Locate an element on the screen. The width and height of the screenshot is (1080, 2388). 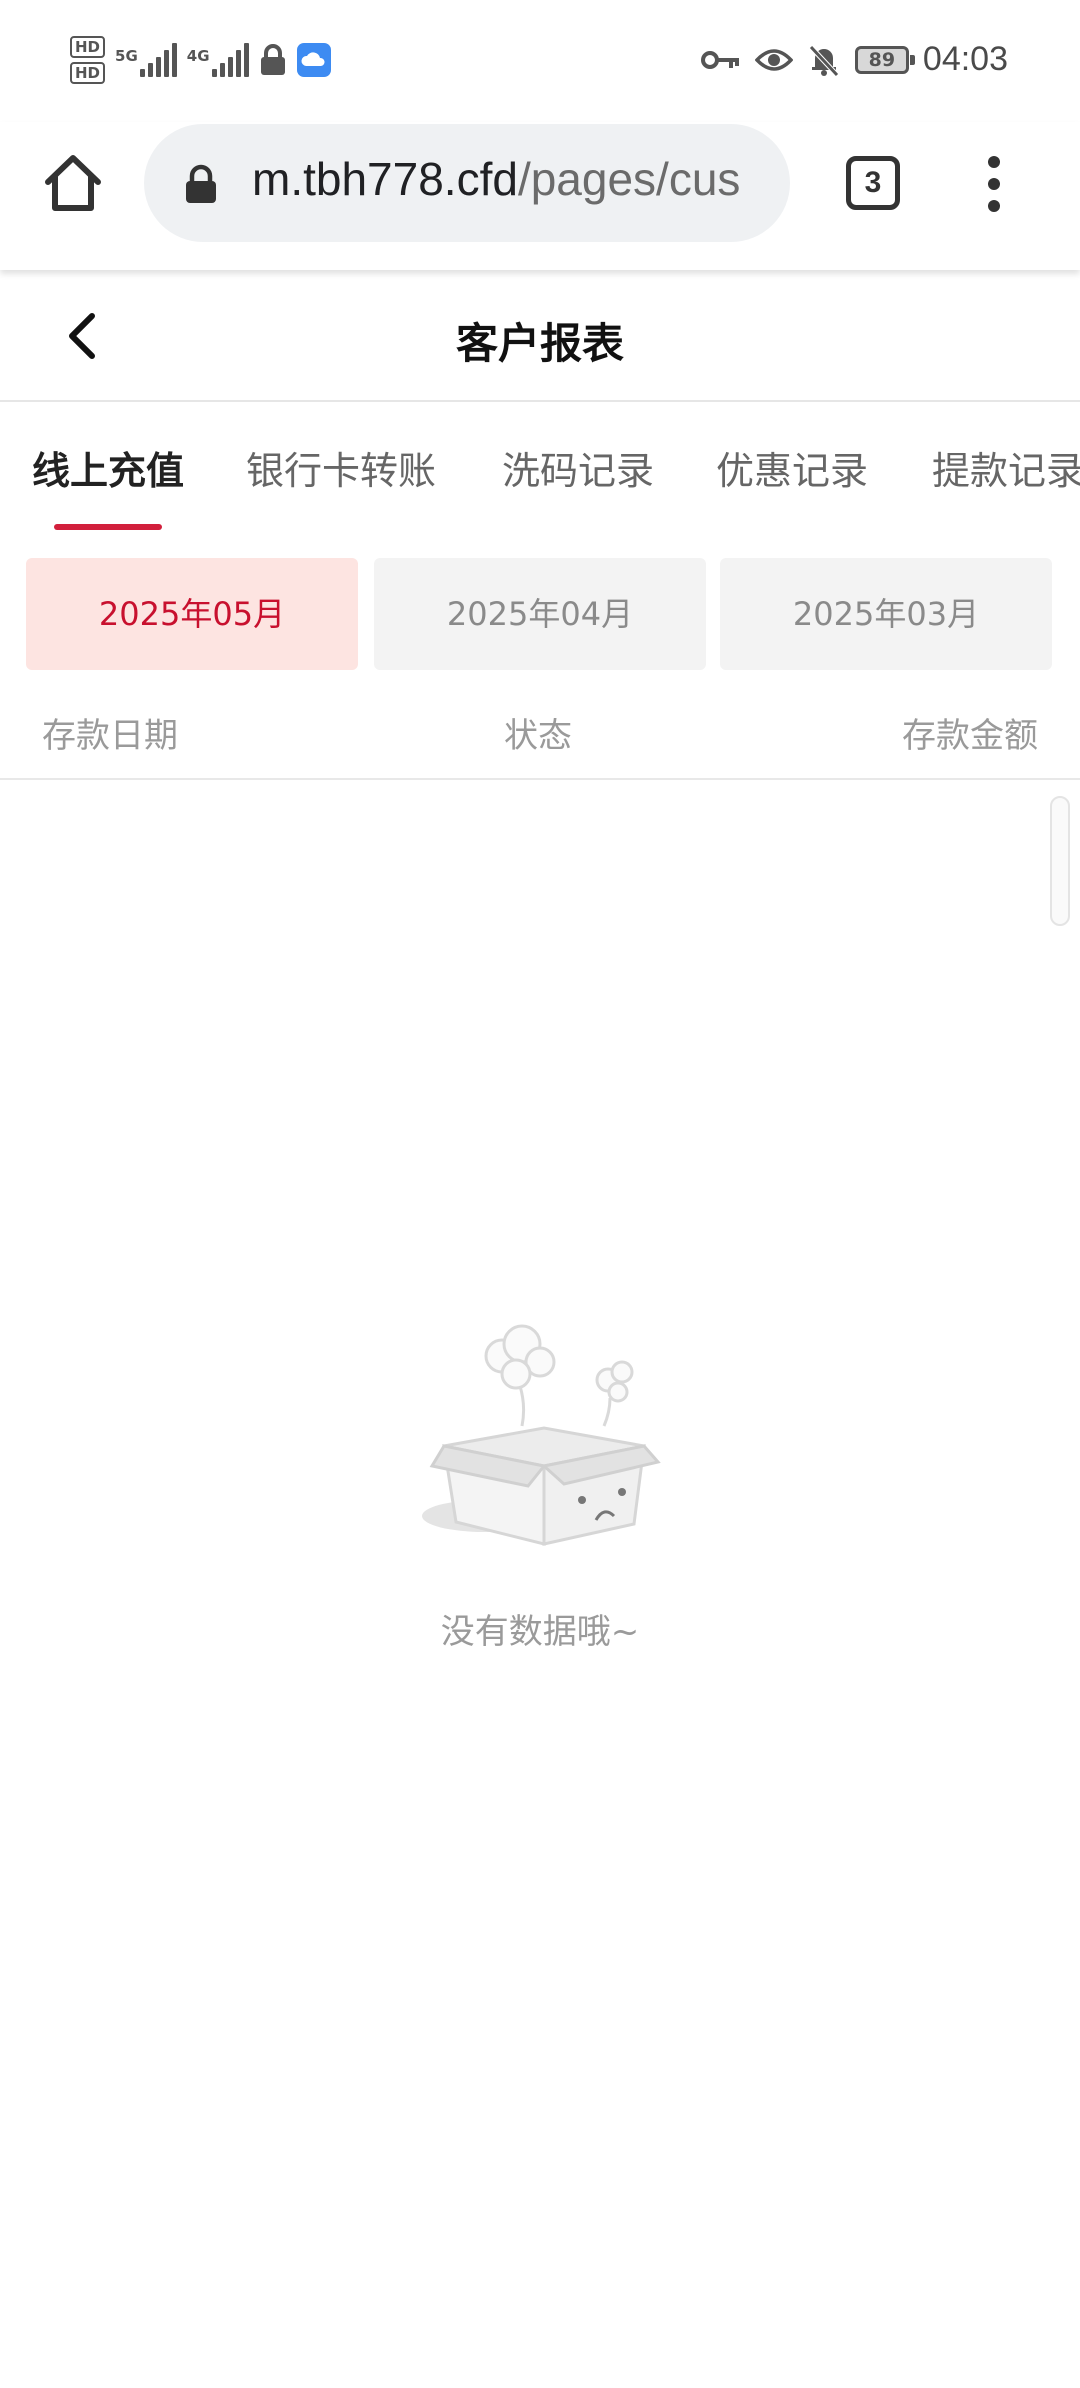
report-tabs: 线上充值 银行卡转账 洗码记录 优惠记录 提款记录 is located at coordinates (540, 468).